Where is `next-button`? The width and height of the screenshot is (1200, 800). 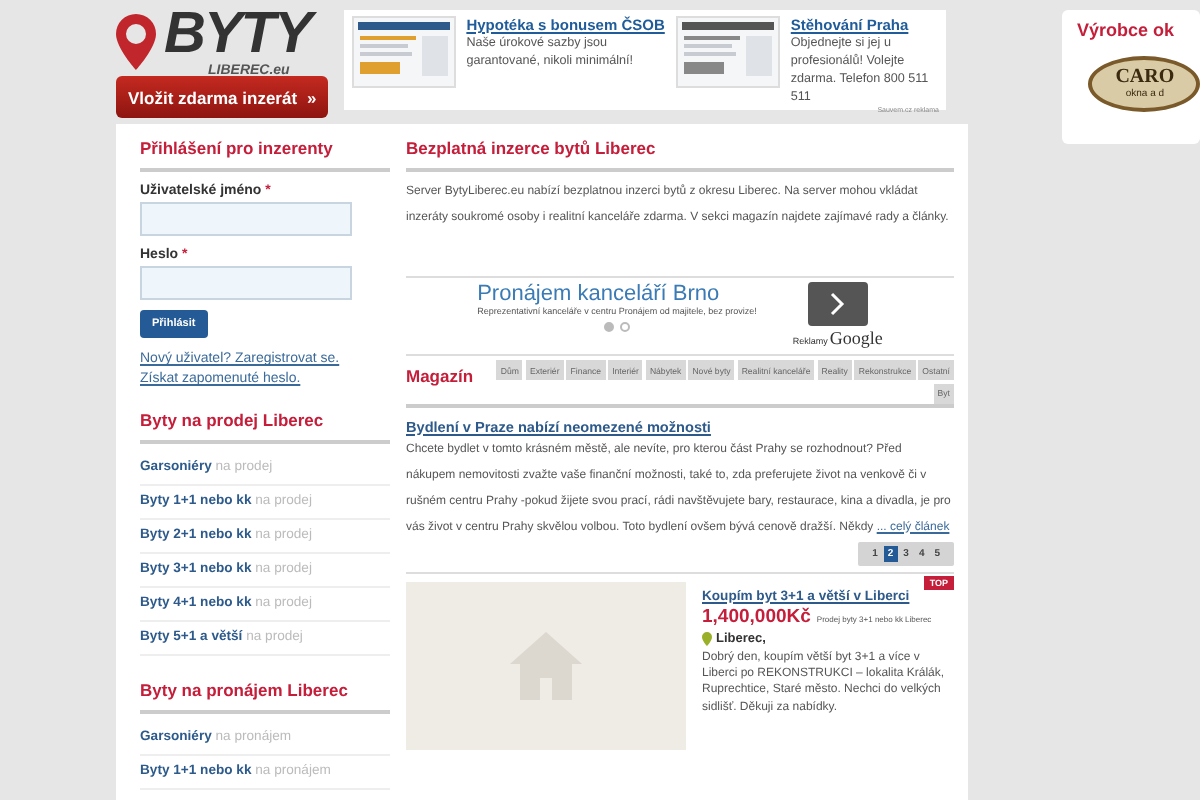 next-button is located at coordinates (837, 304).